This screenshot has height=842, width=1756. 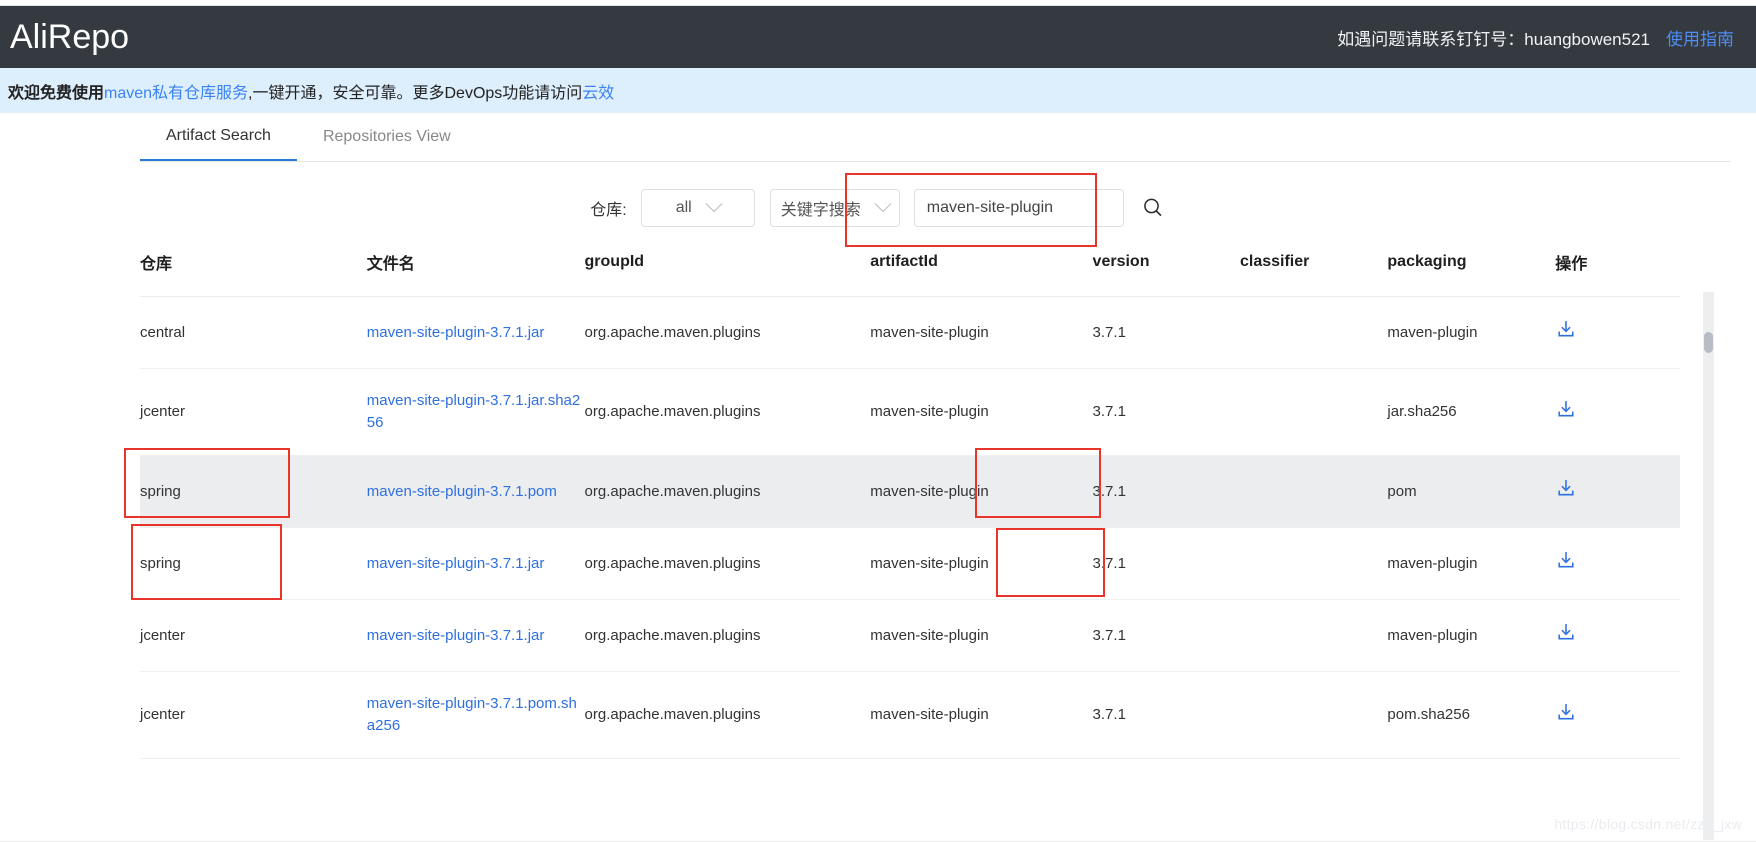 I want to click on cell-filename: maven-site-plugin-3.7.1.pom, so click(x=475, y=491).